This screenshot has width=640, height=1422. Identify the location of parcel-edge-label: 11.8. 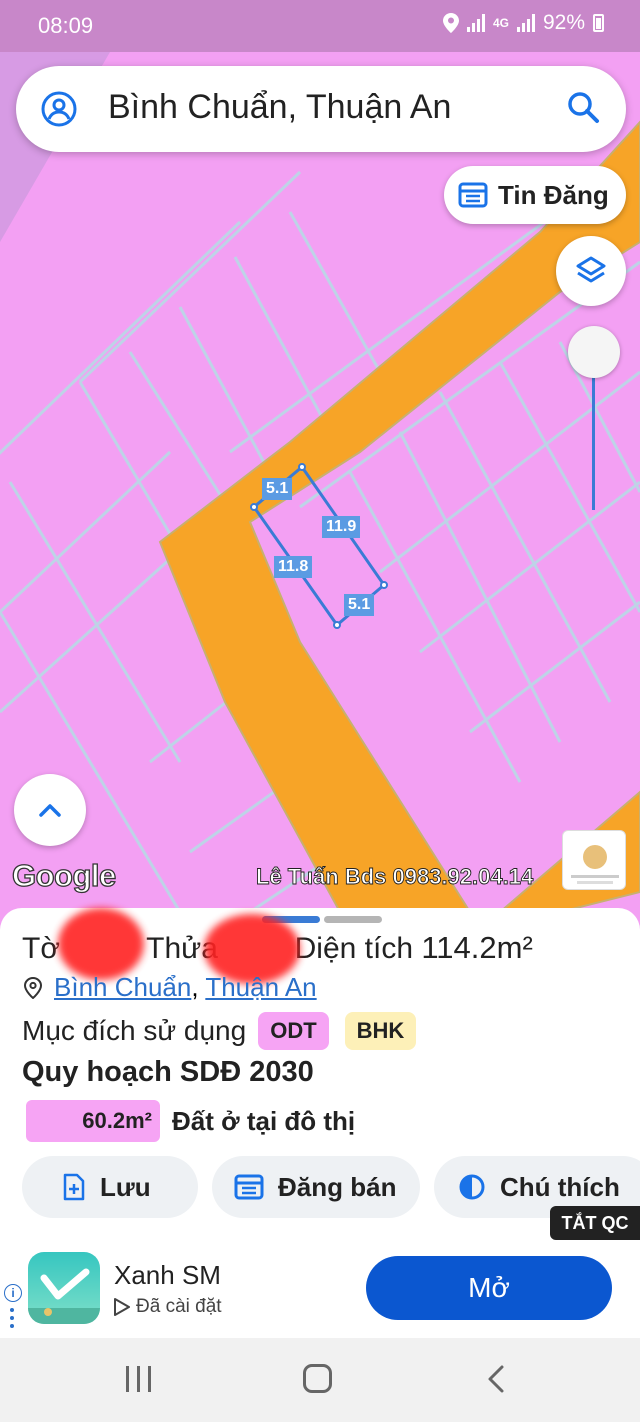
(293, 567).